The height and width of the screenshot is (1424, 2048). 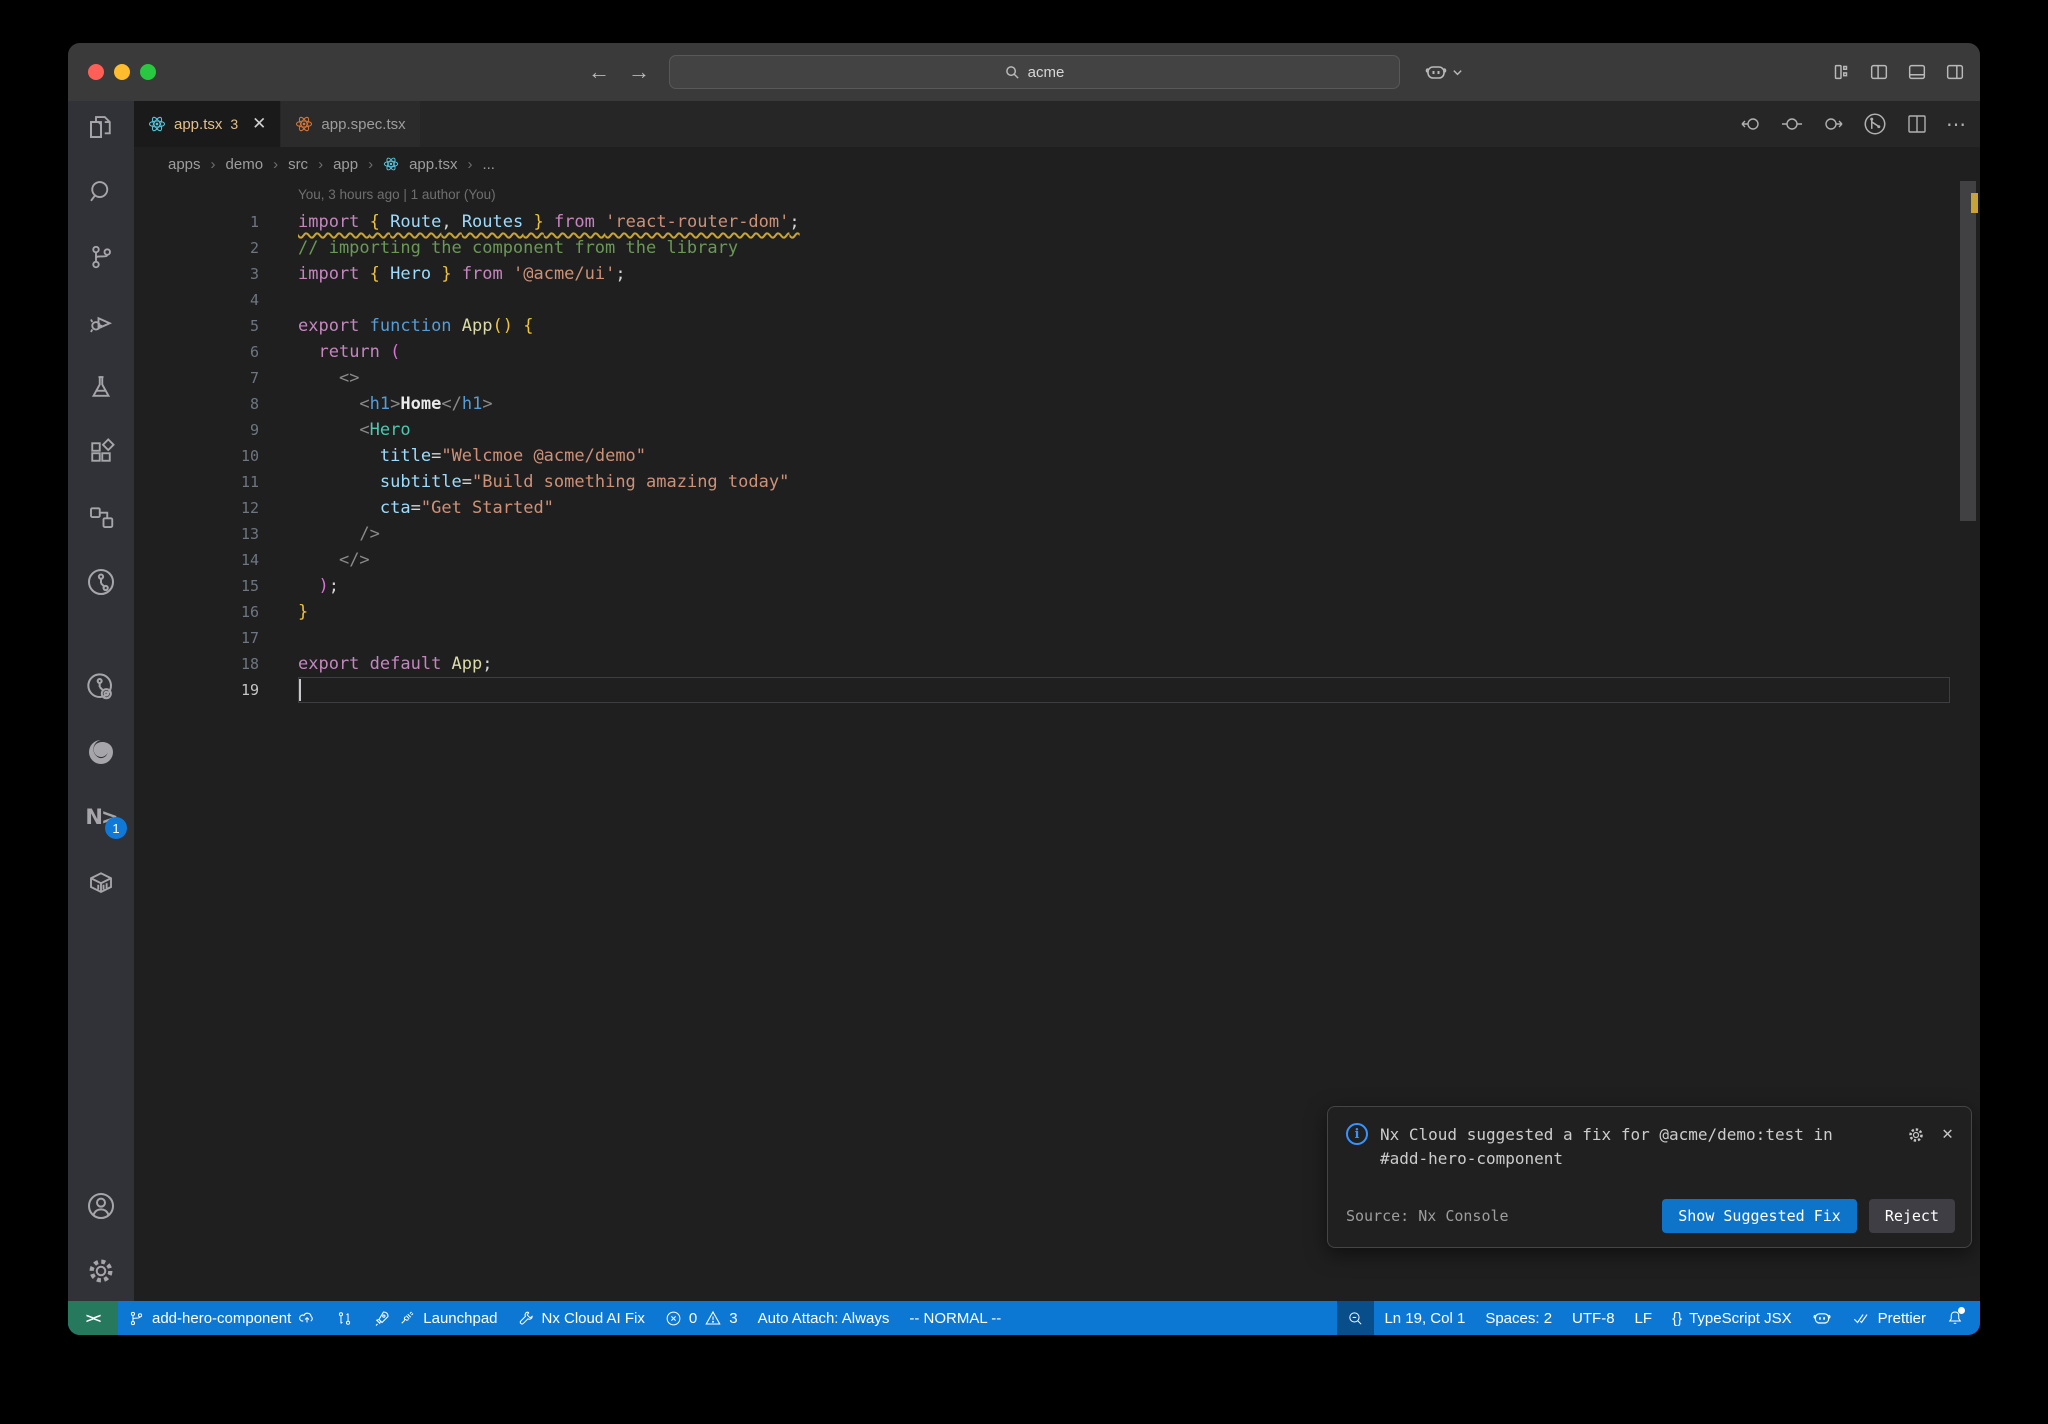 What do you see at coordinates (116, 828) in the screenshot?
I see `nx-badge: 1` at bounding box center [116, 828].